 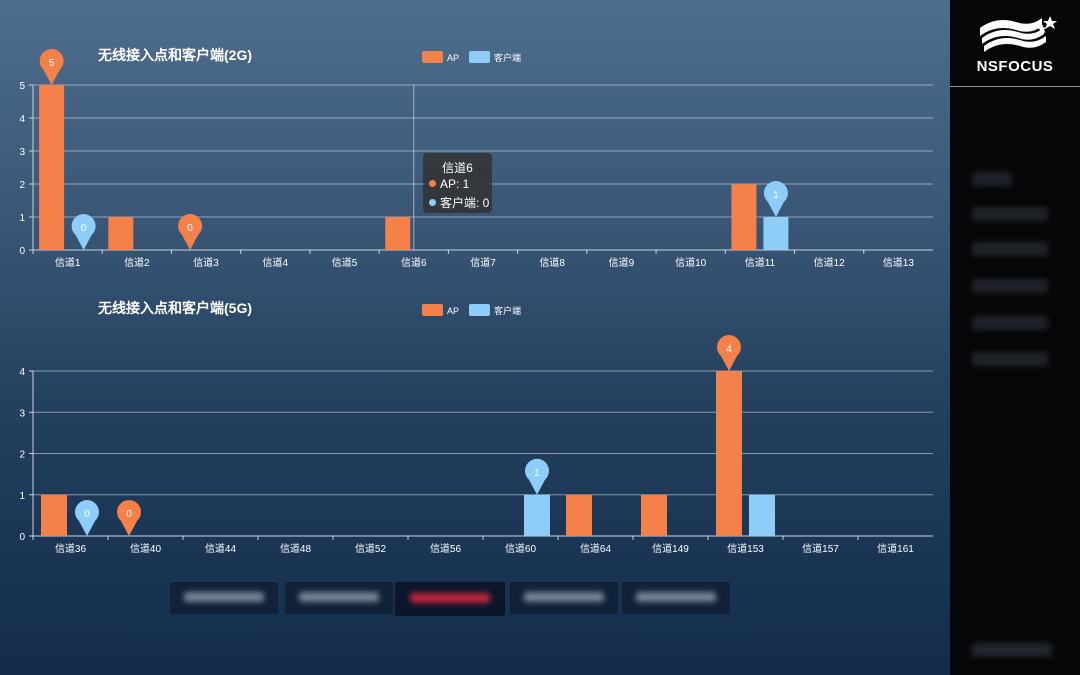 I want to click on x-tick-label: 信道1, so click(x=68, y=262).